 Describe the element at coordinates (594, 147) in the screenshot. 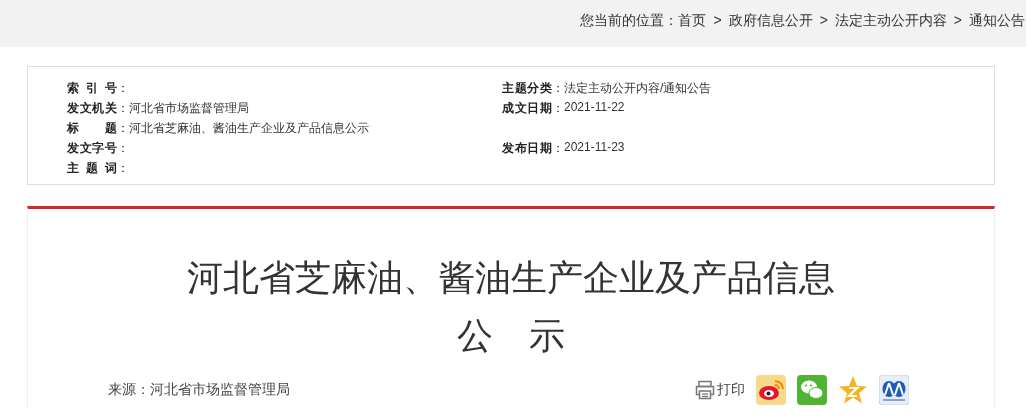

I see `field-value: 2021-11-23` at that location.